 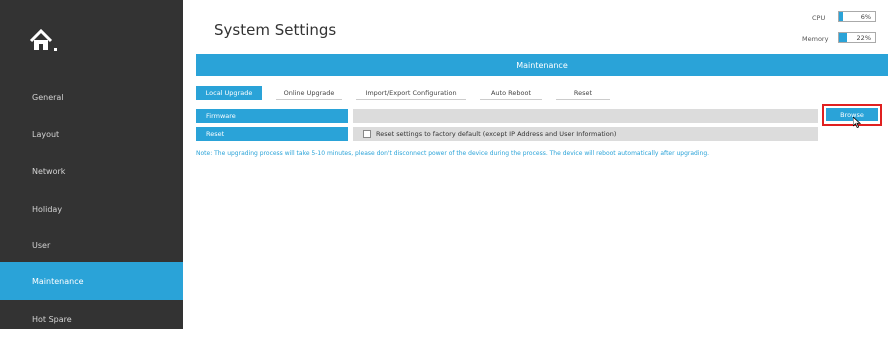 What do you see at coordinates (852, 114) in the screenshot?
I see `browse-button: Browse` at bounding box center [852, 114].